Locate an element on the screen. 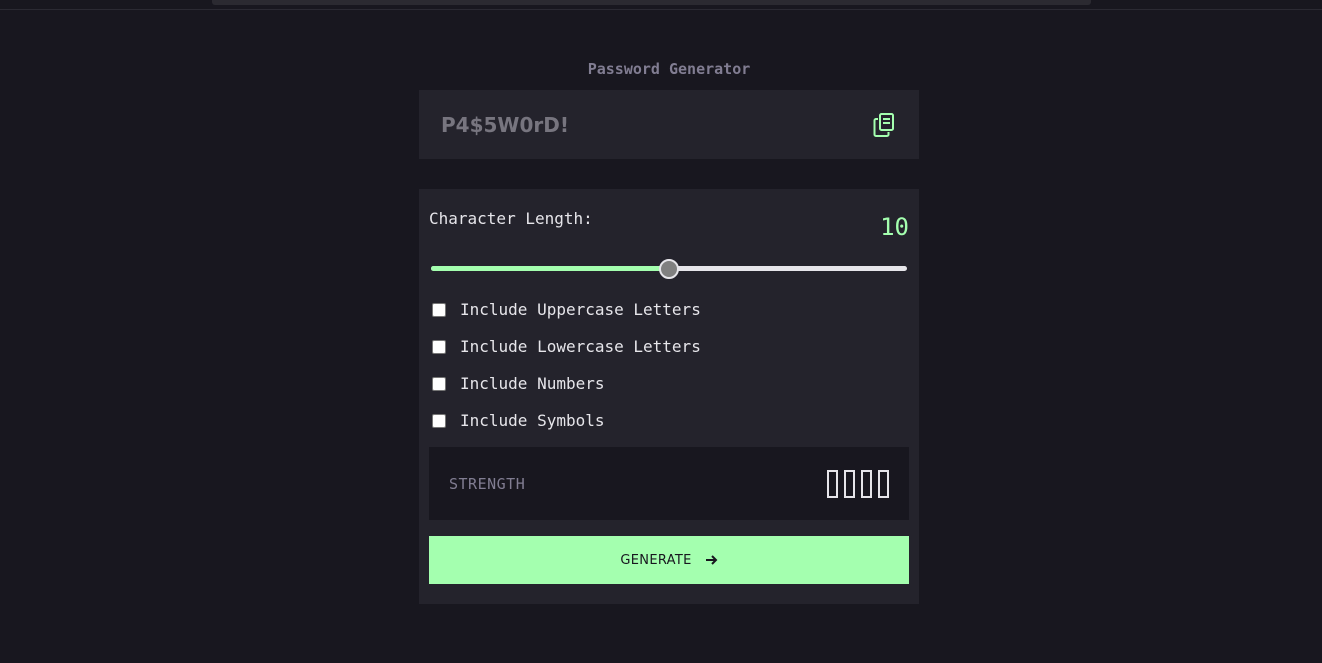  browser-top-bar is located at coordinates (661, 5).